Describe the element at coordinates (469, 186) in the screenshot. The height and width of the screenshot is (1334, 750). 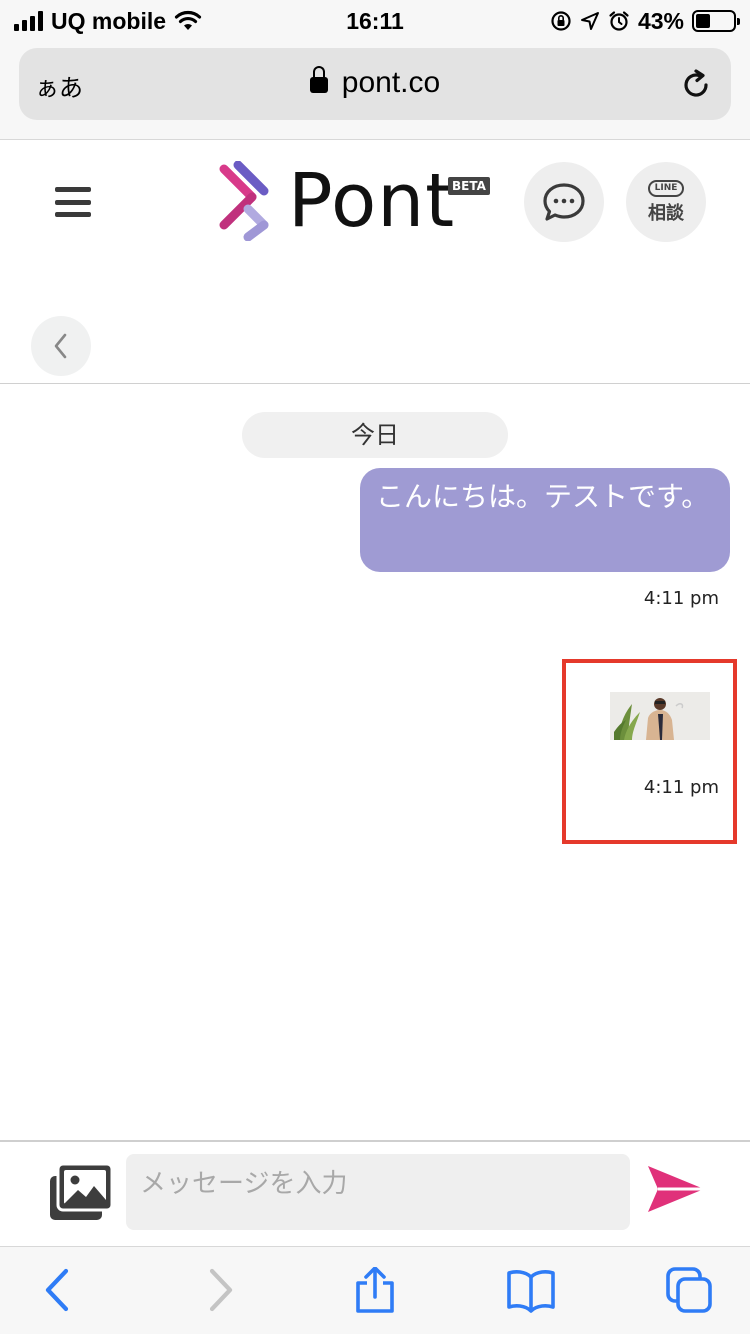
I see `beta-badge: BETA` at that location.